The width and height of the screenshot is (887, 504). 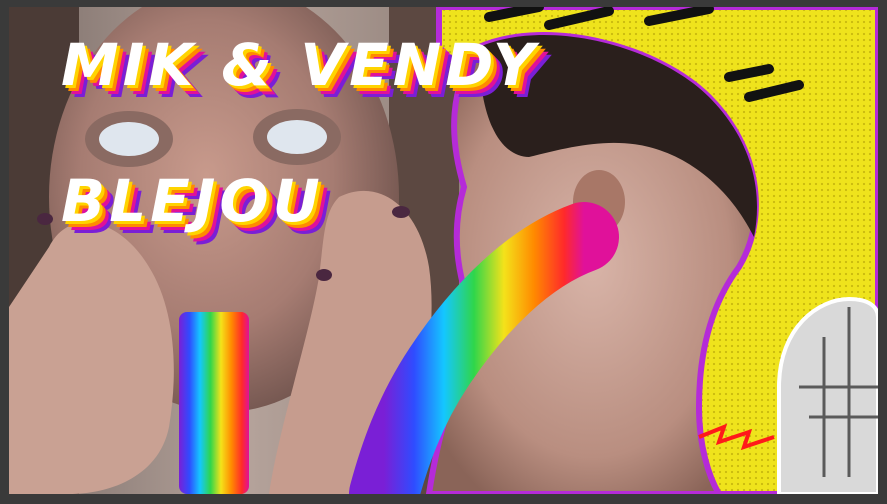 I want to click on rainbow-stream-left, so click(x=214, y=403).